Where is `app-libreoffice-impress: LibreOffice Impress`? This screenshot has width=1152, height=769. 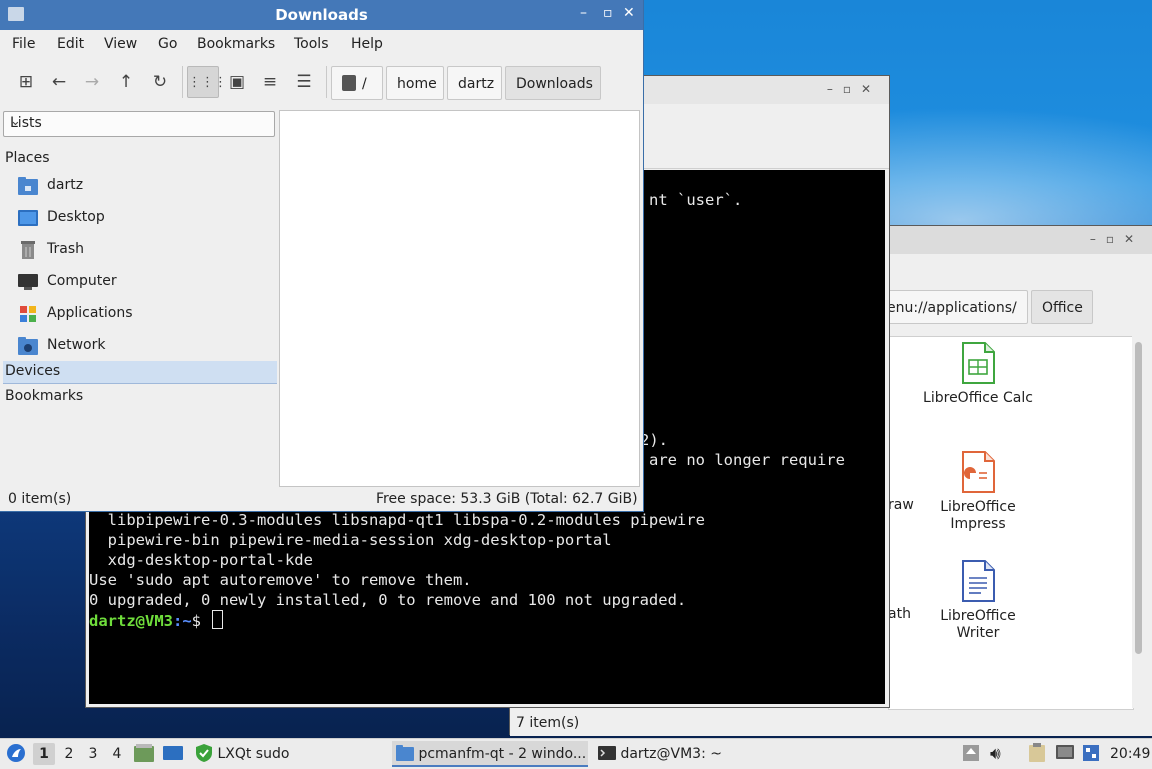
app-libreoffice-impress: LibreOffice Impress is located at coordinates (978, 492).